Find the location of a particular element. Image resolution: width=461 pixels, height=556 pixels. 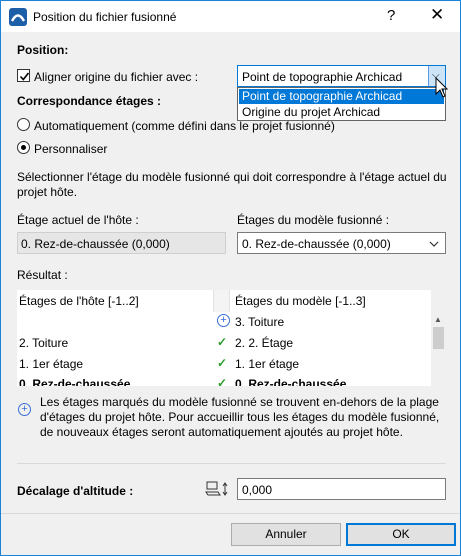

merged-story-value: 0. Rez-de-chaussée (0,000) is located at coordinates (316, 244).